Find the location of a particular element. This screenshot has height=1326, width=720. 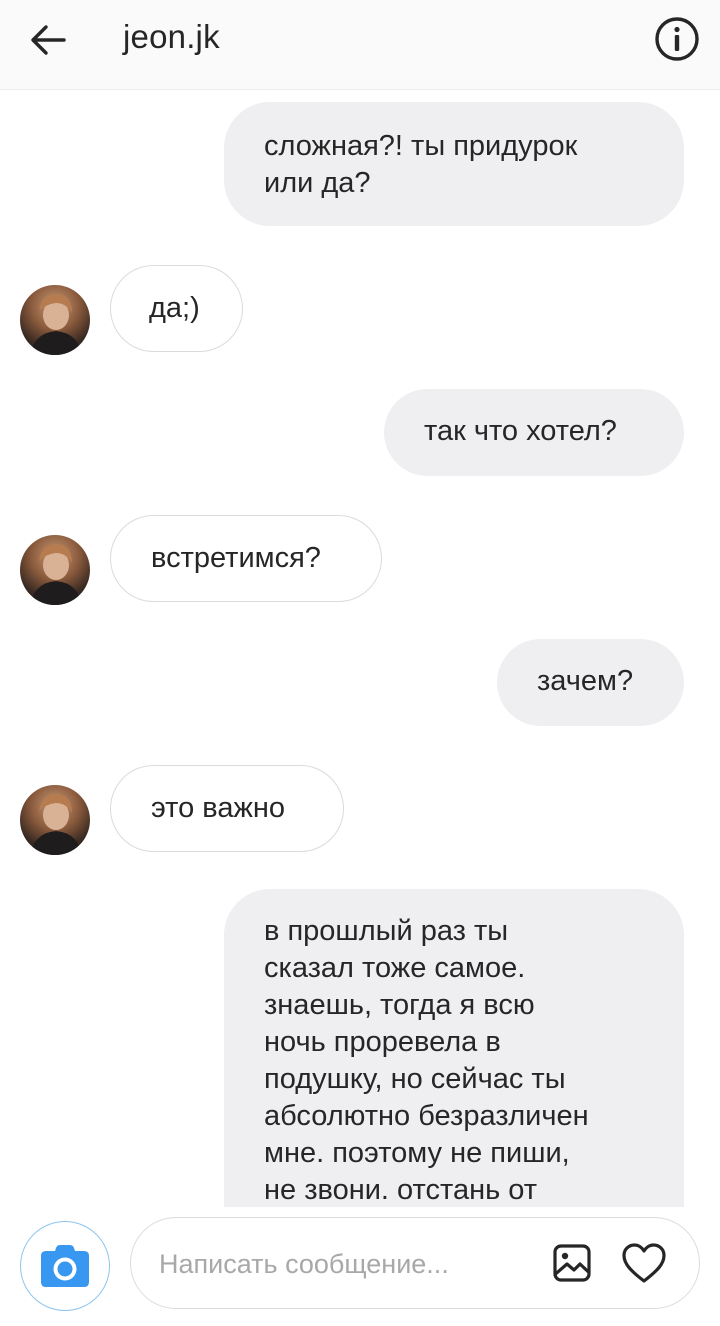

camera-button is located at coordinates (65, 1266).